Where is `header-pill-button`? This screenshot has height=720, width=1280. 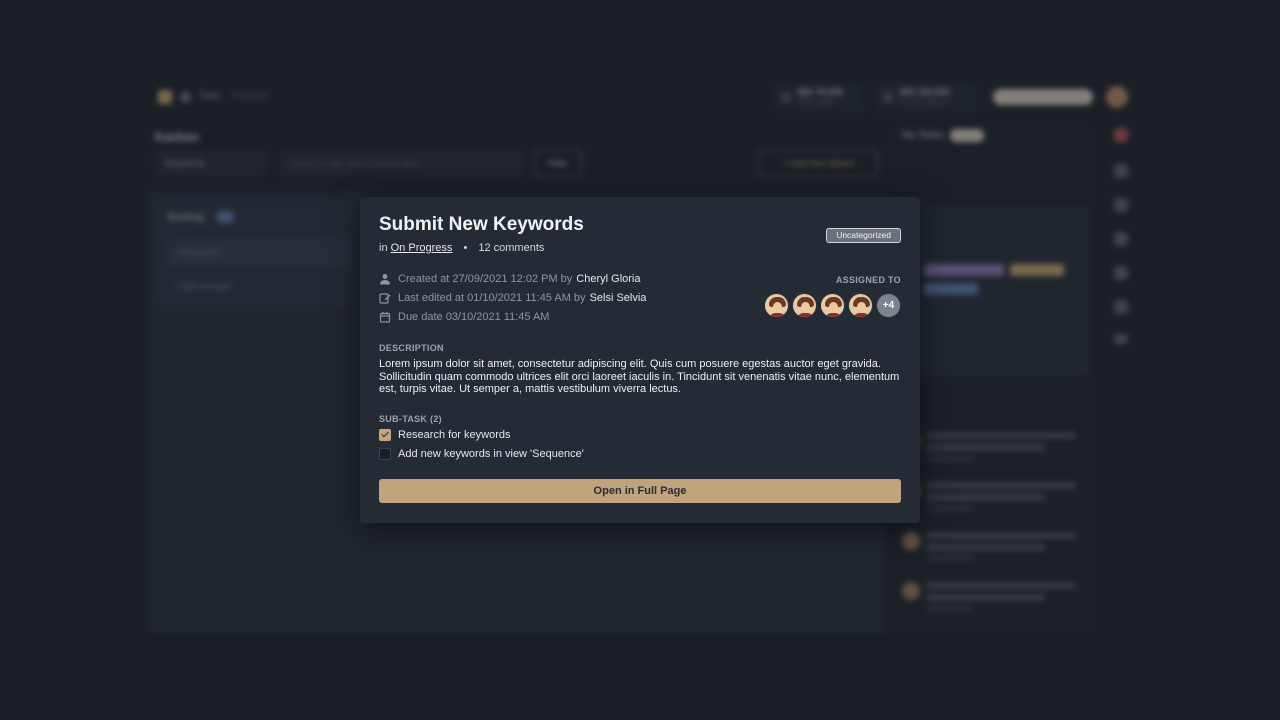 header-pill-button is located at coordinates (1043, 97).